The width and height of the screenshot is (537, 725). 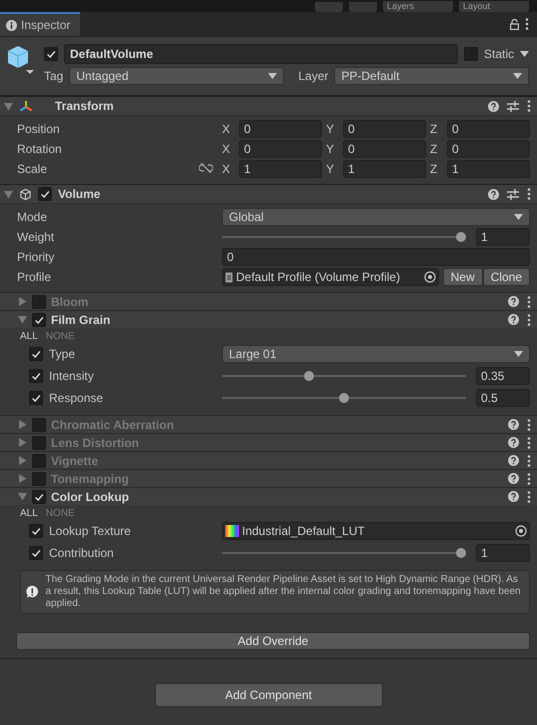 I want to click on mode-dropdown: Global, so click(x=376, y=217).